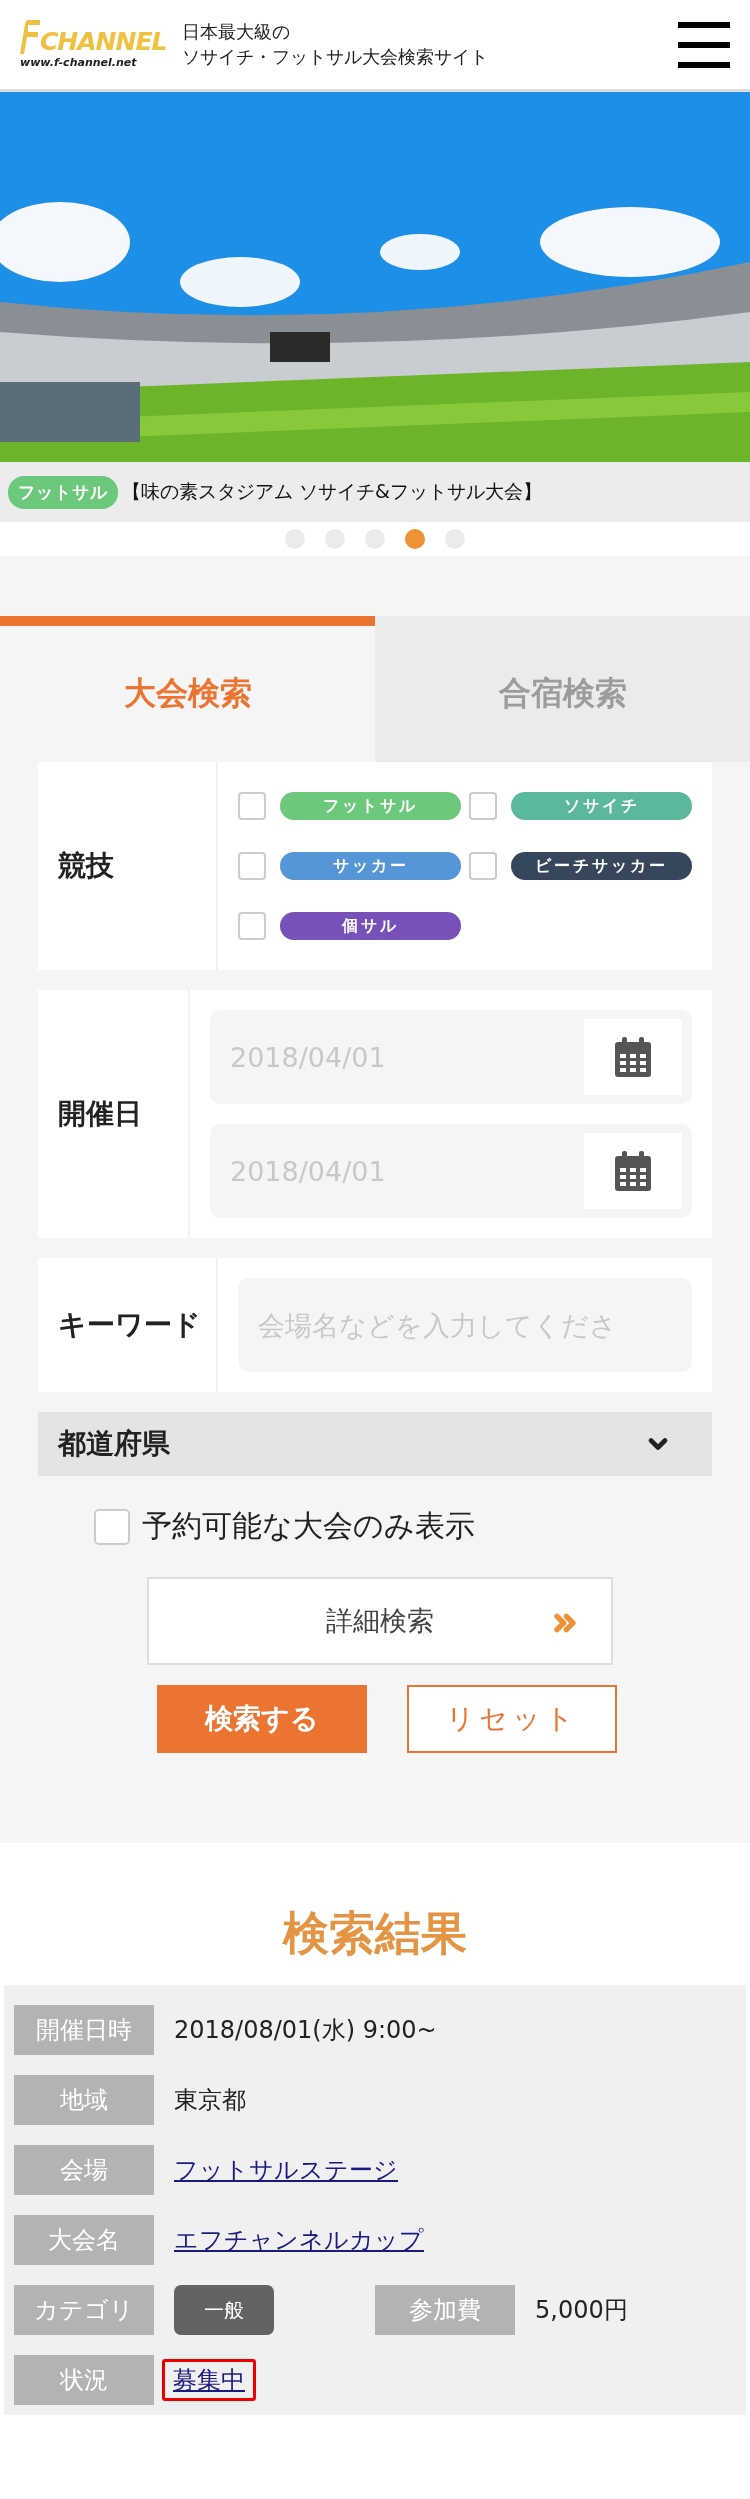 The height and width of the screenshot is (2499, 750). What do you see at coordinates (601, 866) in the screenshot?
I see `sport-tag: ビーチサッカー` at bounding box center [601, 866].